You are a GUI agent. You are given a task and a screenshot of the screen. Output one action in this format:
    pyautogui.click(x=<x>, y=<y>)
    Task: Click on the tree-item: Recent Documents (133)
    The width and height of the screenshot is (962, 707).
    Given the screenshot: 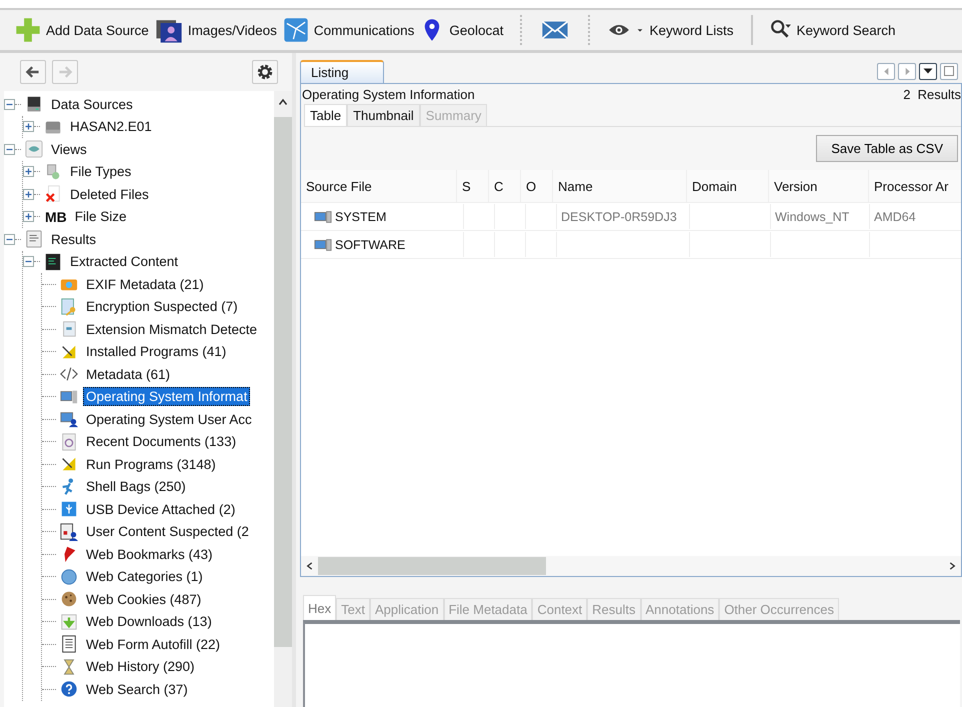 What is the action you would take?
    pyautogui.click(x=161, y=442)
    